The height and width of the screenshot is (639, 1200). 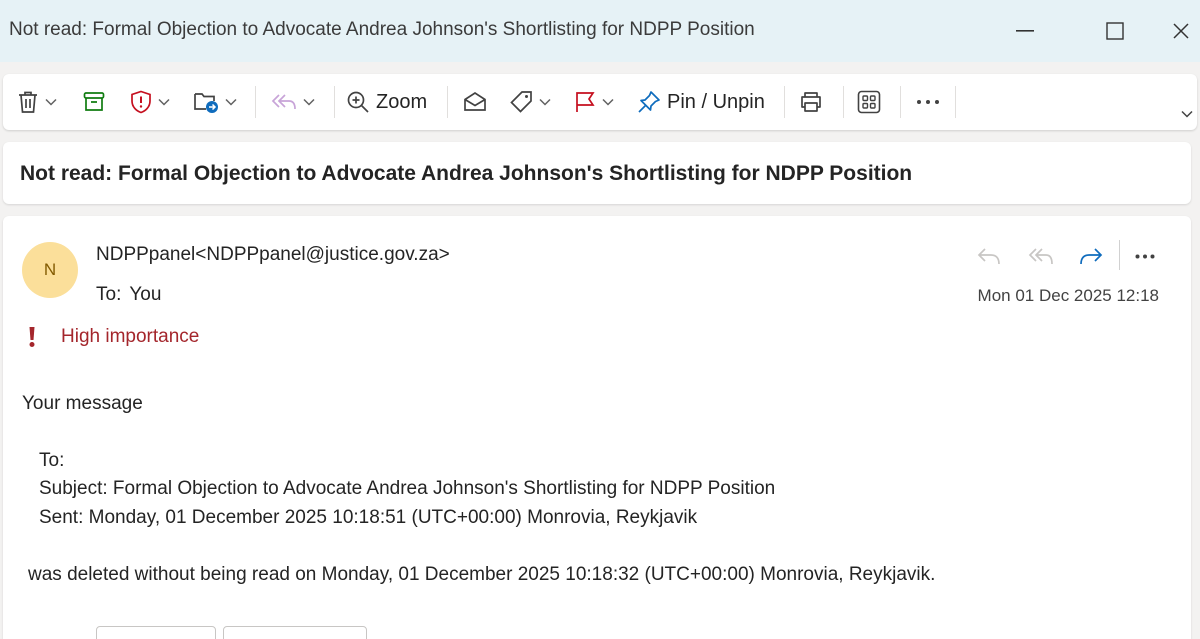 I want to click on mark-read-button, so click(x=475, y=102).